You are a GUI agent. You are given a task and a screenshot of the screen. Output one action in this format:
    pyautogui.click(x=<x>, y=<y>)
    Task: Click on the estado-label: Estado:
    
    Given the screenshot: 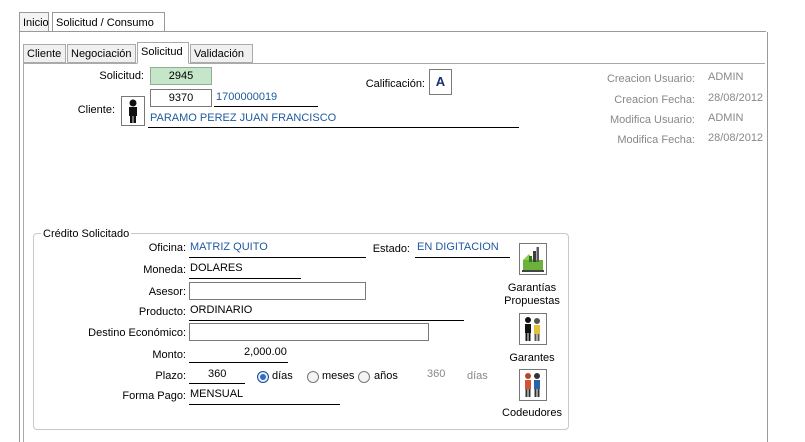 What is the action you would take?
    pyautogui.click(x=391, y=249)
    